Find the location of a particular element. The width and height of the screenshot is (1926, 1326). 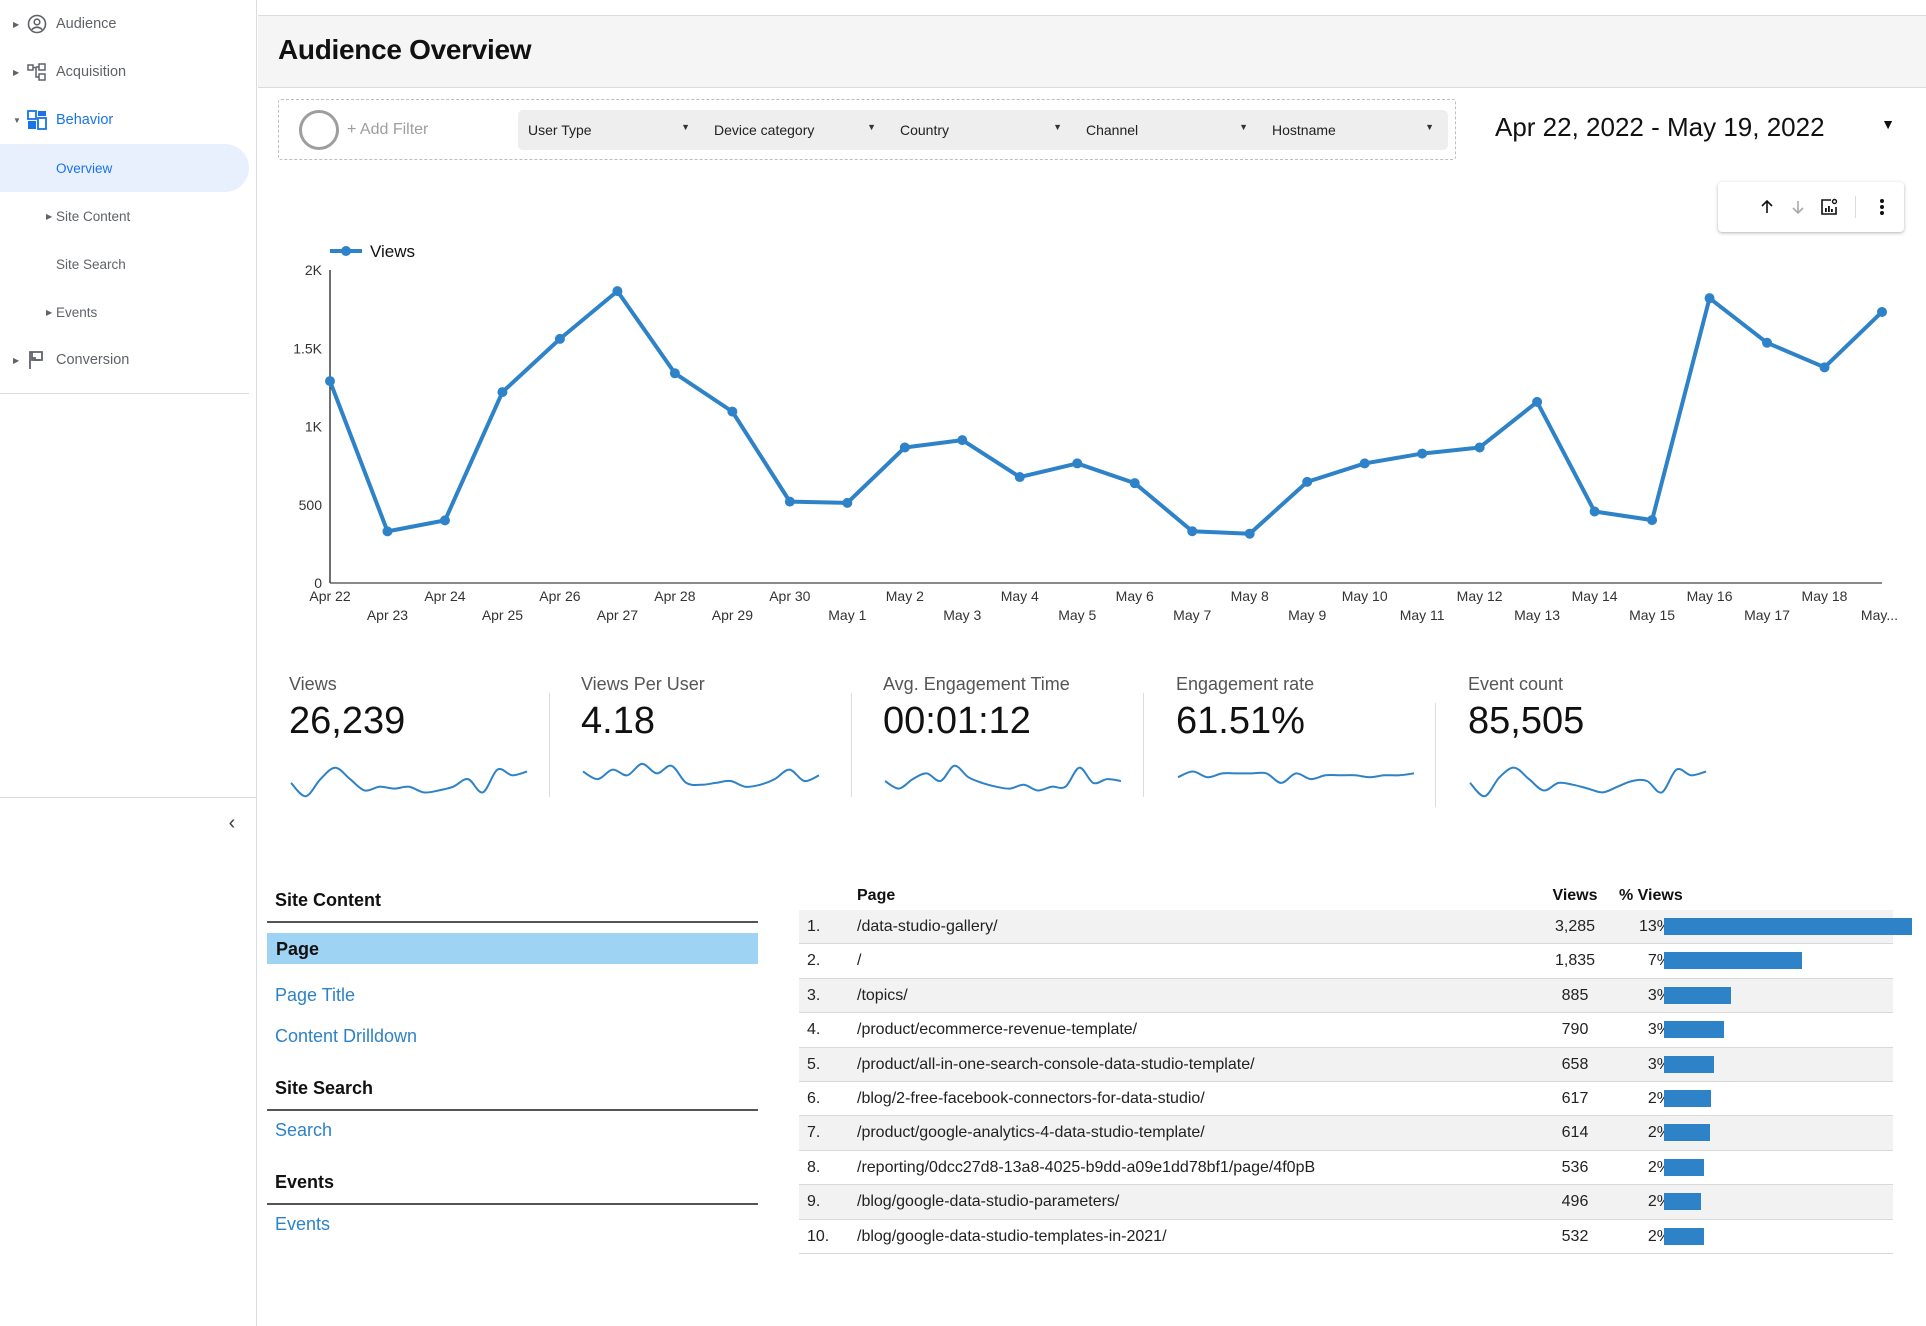

column-header-page: Page is located at coordinates (876, 896).